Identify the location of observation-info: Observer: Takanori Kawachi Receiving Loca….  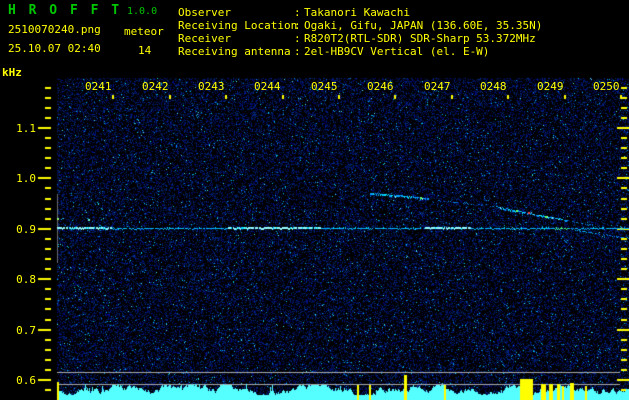
(402, 32).